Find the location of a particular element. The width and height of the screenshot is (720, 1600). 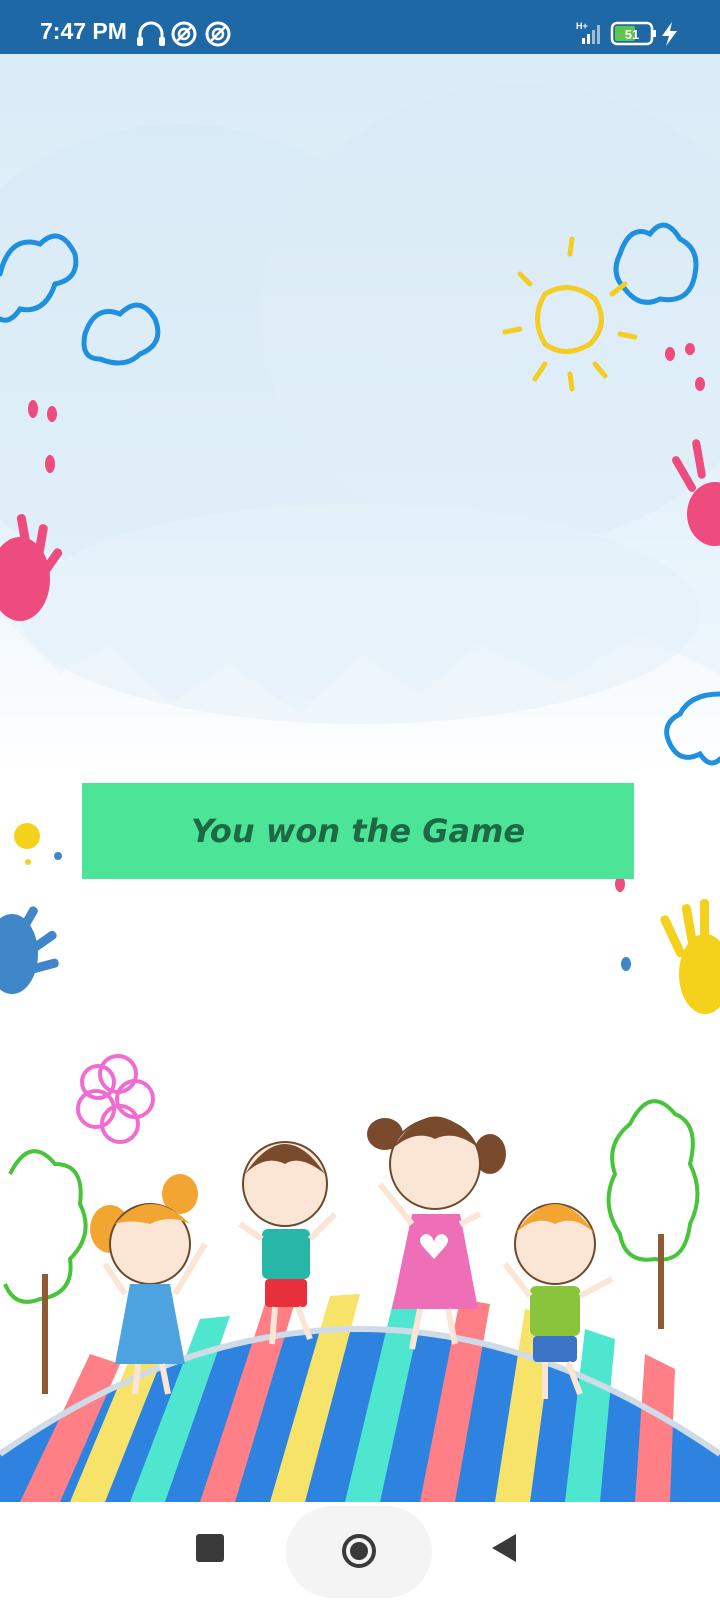

status-bar: 7:47 PM H+ 51 is located at coordinates (360, 27).